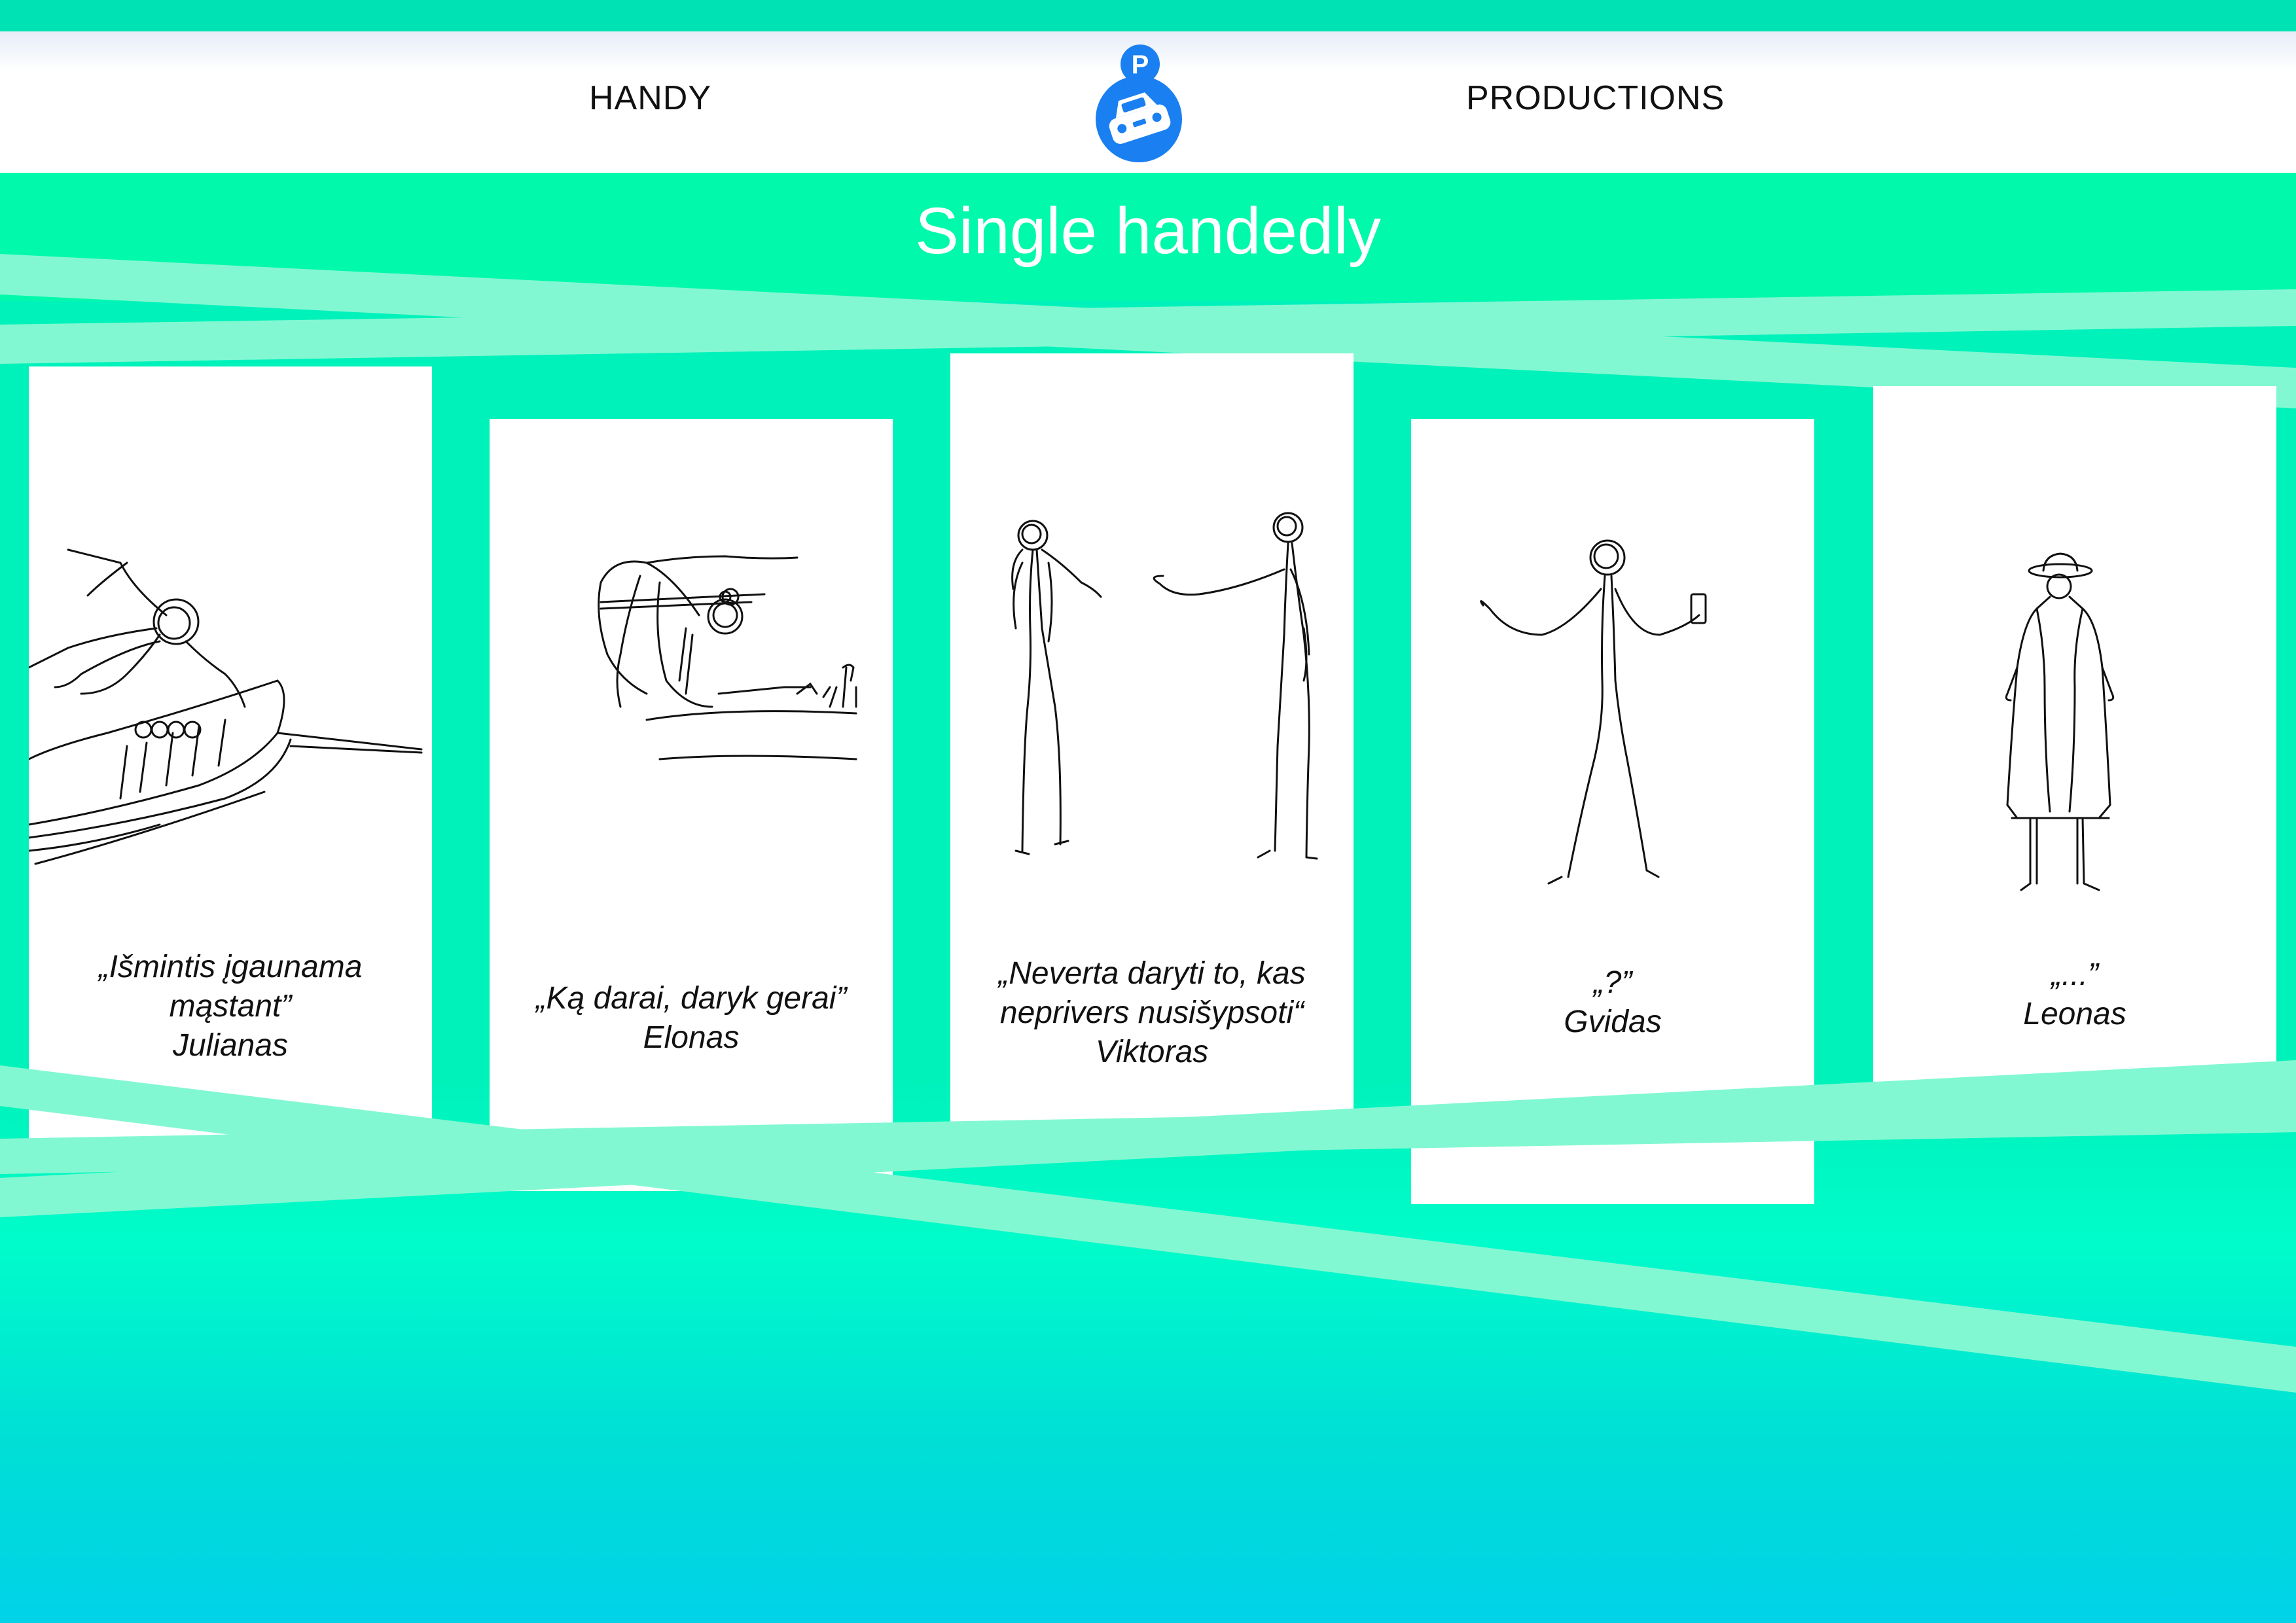  What do you see at coordinates (691, 1018) in the screenshot?
I see `quote-text: „Ką darai, daryk gerai” Elonas` at bounding box center [691, 1018].